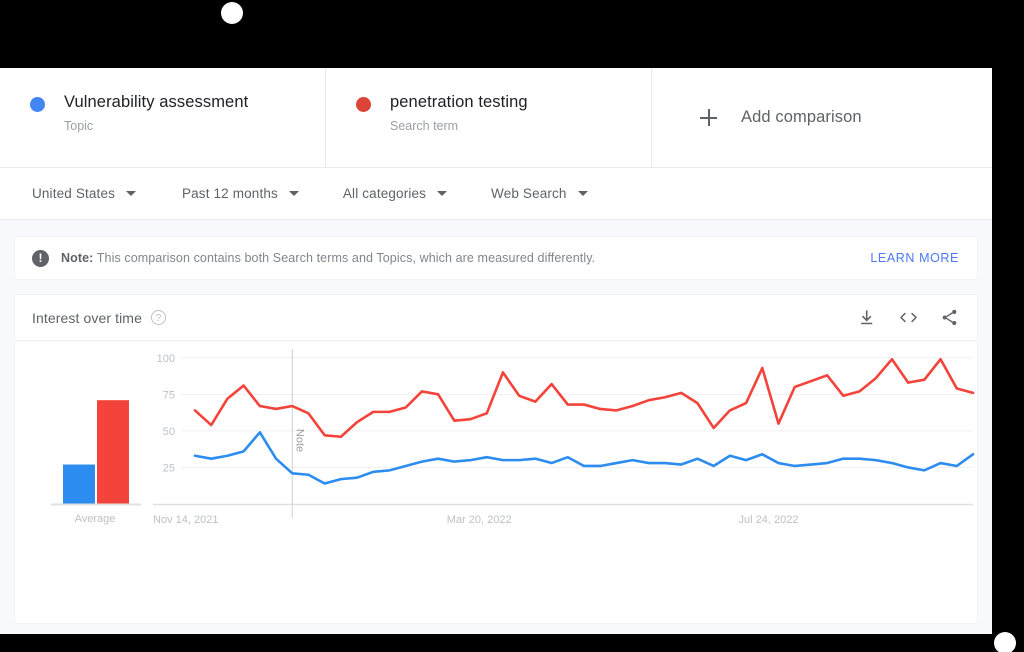 The height and width of the screenshot is (652, 1024). I want to click on exclamation-circle-icon: !, so click(40, 258).